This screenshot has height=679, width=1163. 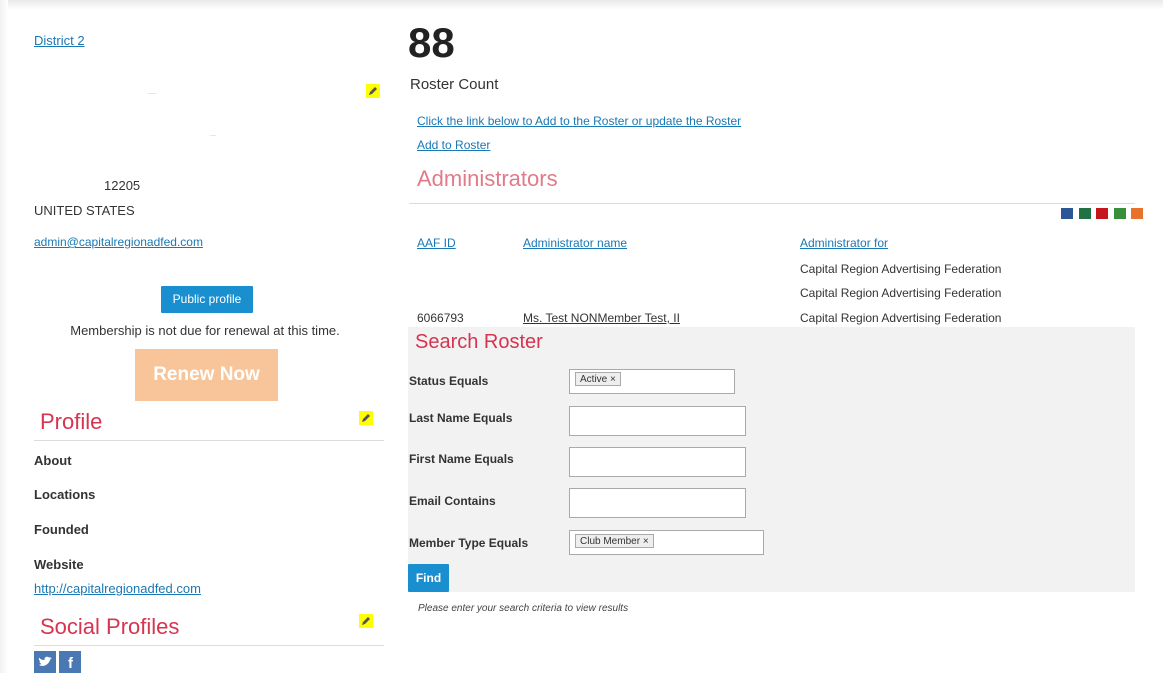 What do you see at coordinates (1085, 213) in the screenshot?
I see `excel-icon` at bounding box center [1085, 213].